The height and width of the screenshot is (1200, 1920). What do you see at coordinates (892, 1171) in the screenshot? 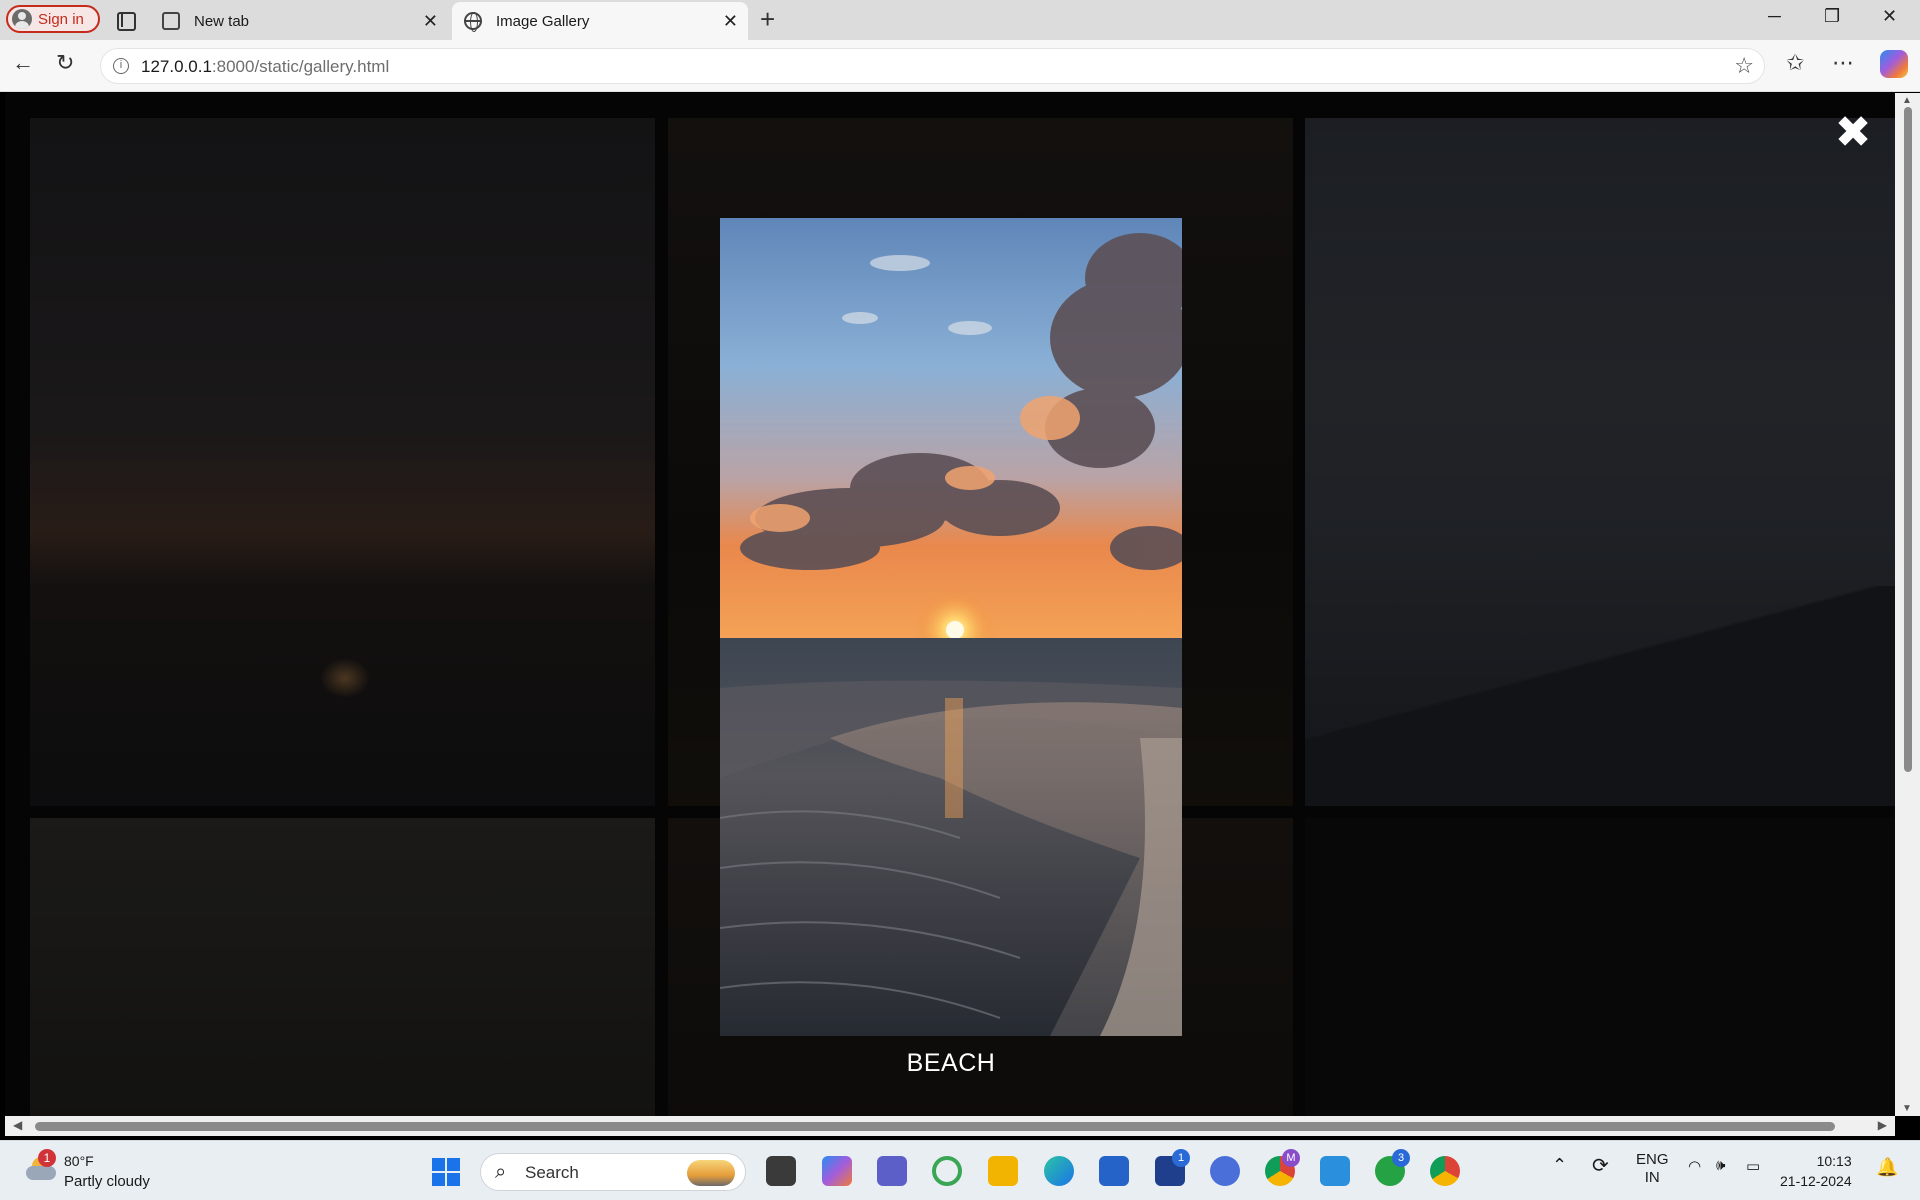
I see `teams-icon` at bounding box center [892, 1171].